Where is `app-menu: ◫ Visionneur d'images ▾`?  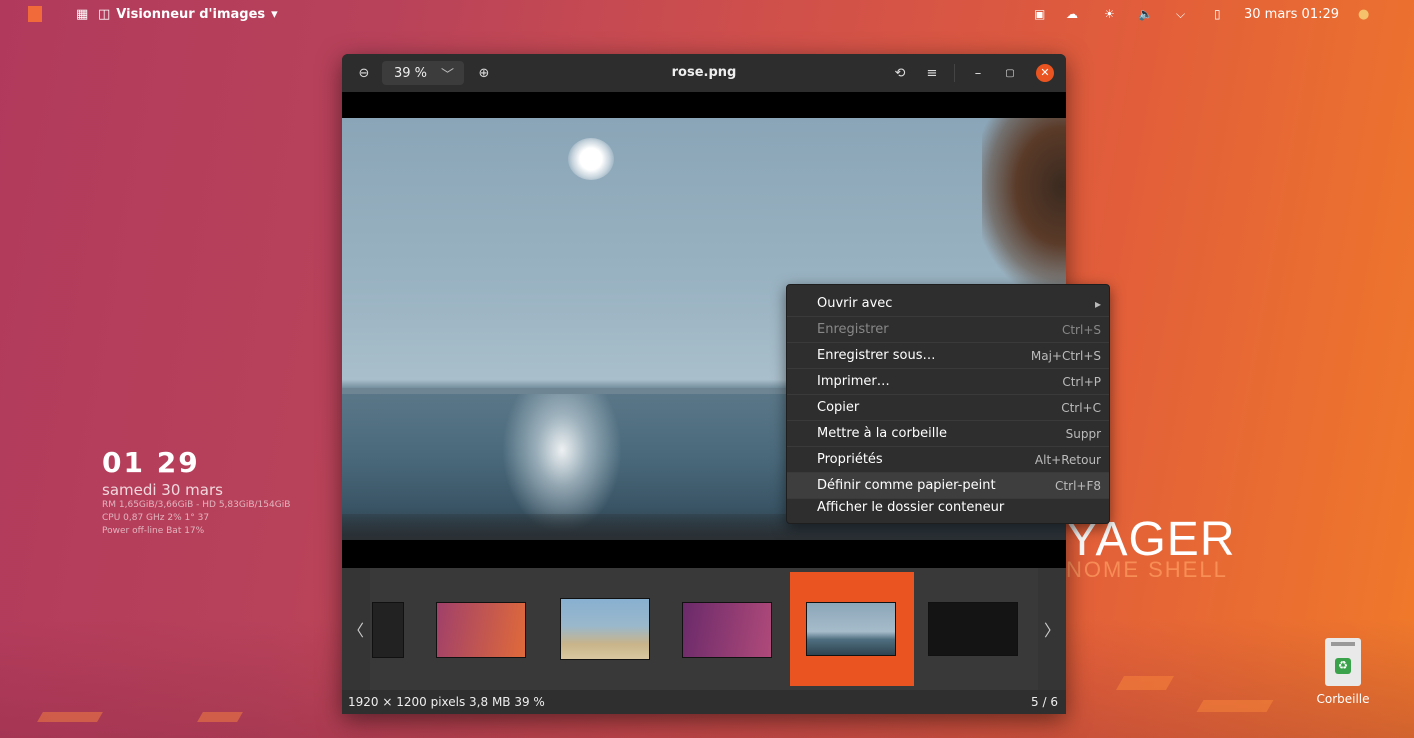 app-menu: ◫ Visionneur d'images ▾ is located at coordinates (188, 14).